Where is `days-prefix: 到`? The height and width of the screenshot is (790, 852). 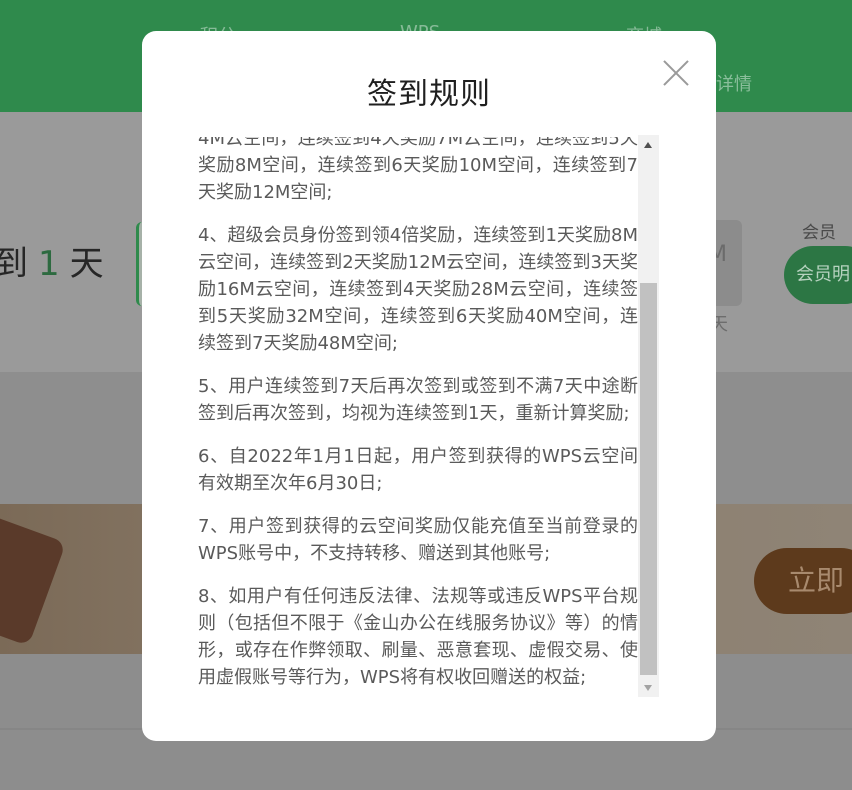
days-prefix: 到 is located at coordinates (14, 264).